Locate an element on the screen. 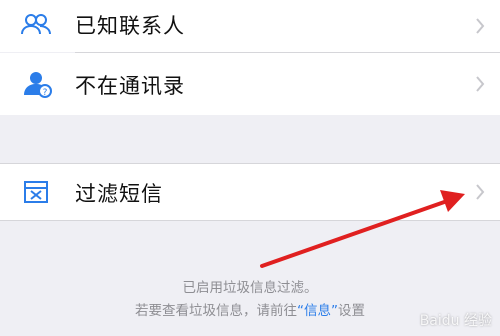 This screenshot has height=336, width=500. filter-status-text: 已启用垃圾信息过滤。 is located at coordinates (250, 288).